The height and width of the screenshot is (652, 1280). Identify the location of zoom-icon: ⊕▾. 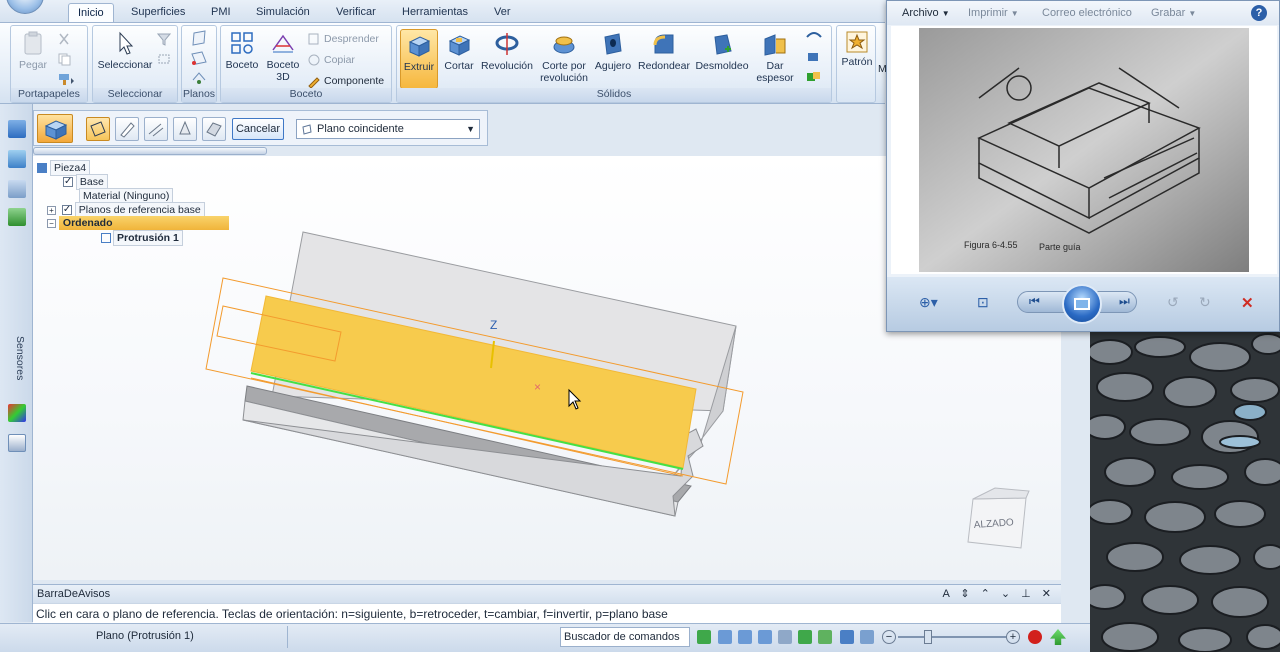
(929, 303).